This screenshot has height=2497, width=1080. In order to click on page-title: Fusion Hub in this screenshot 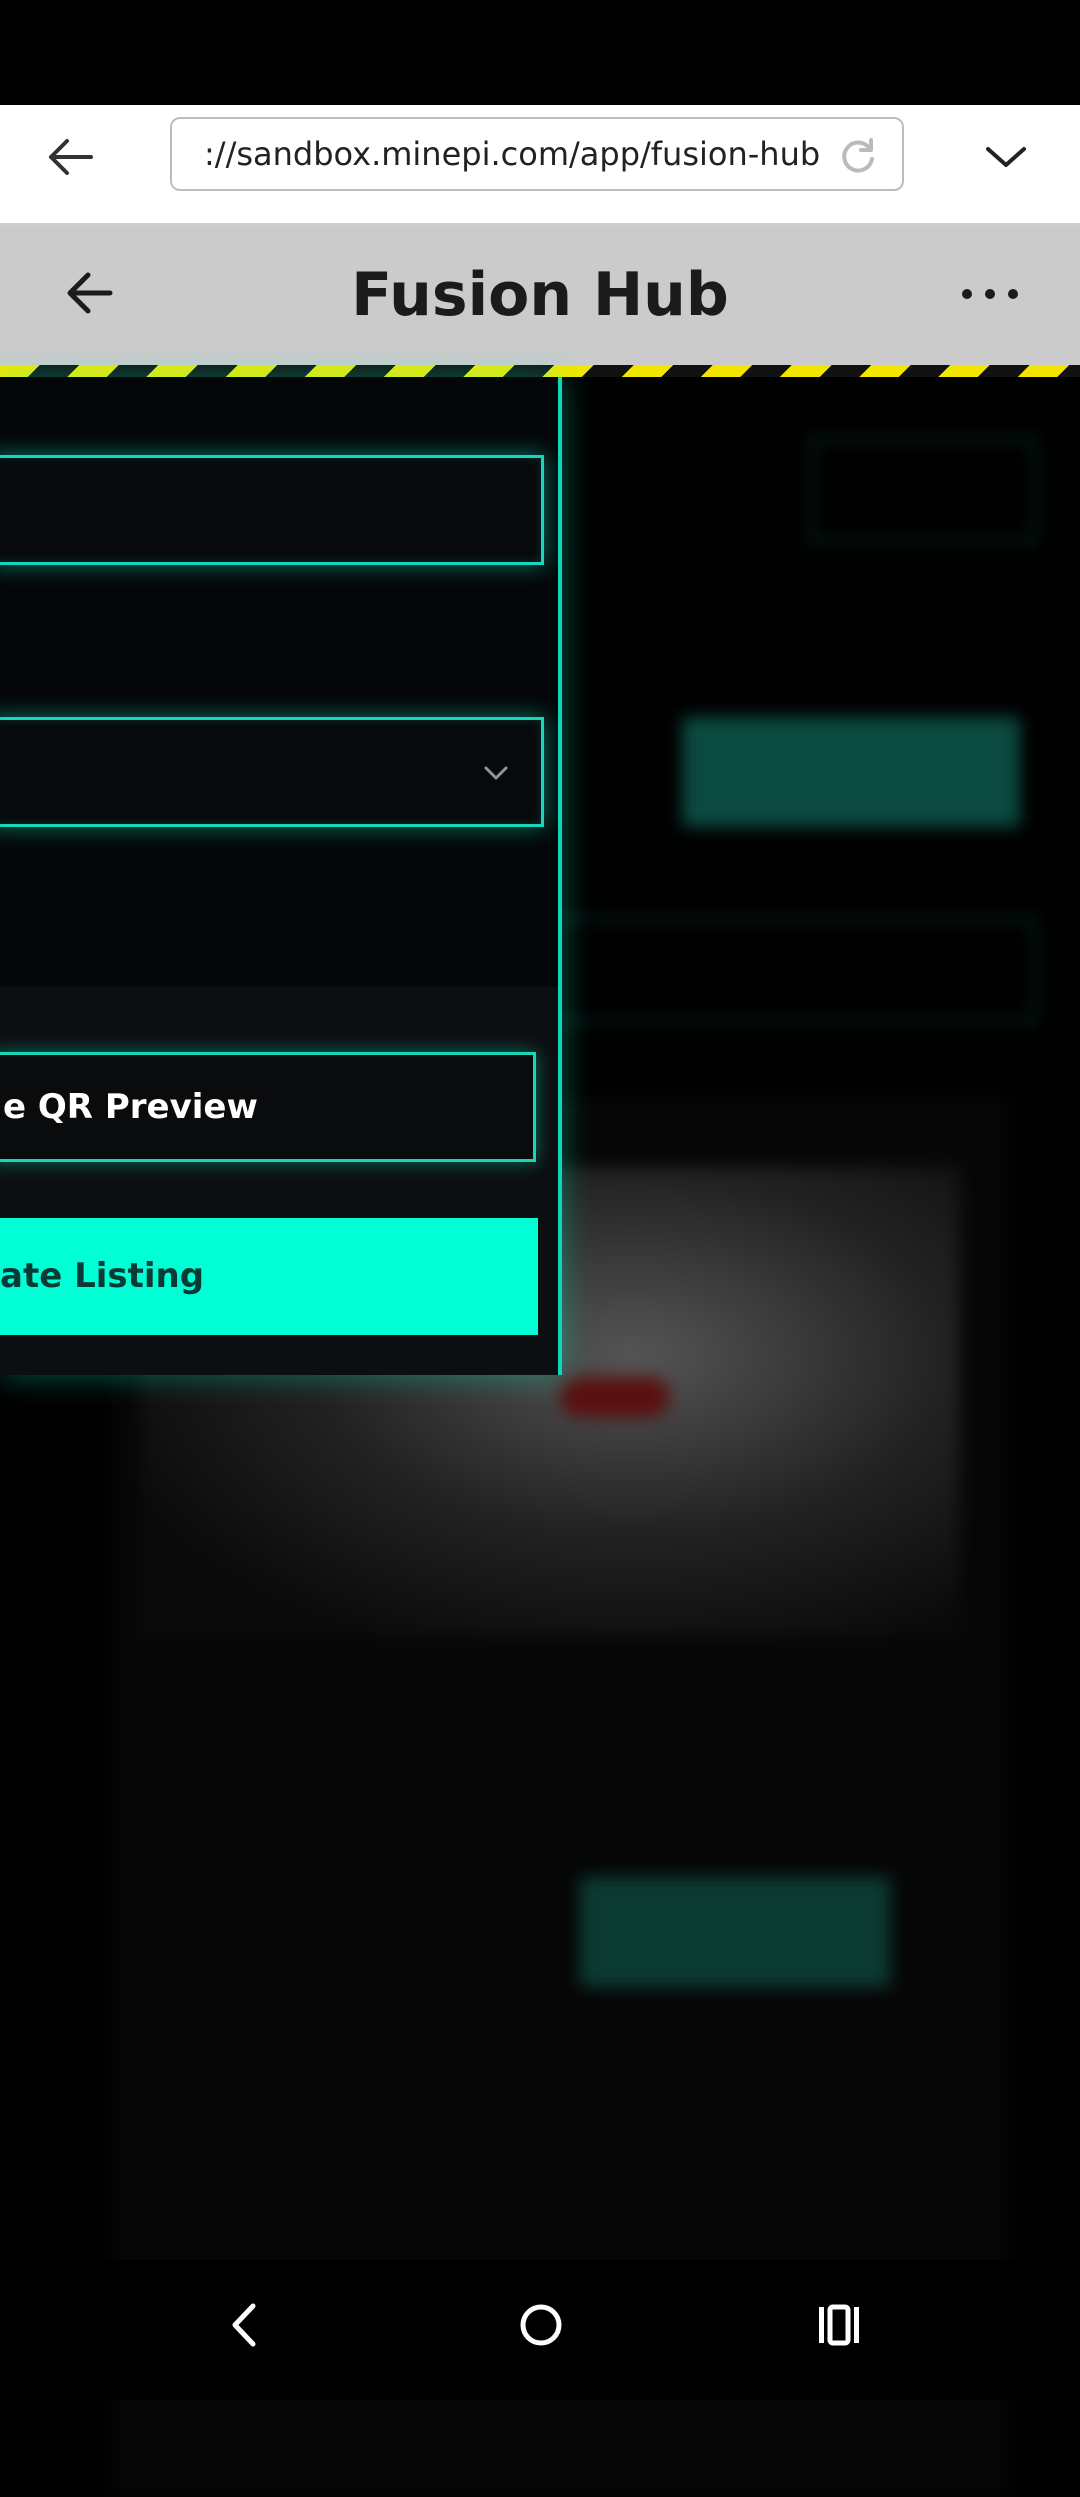, I will do `click(540, 295)`.